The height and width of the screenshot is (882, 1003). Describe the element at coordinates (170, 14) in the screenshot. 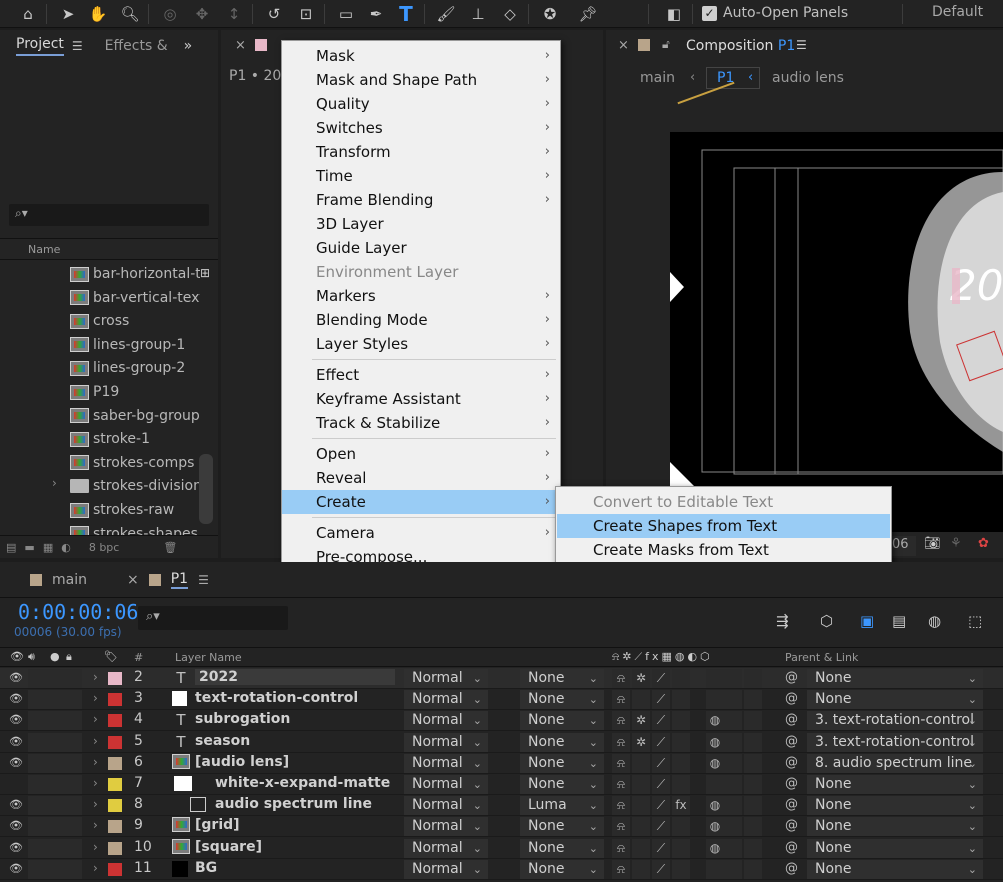

I see `orbit-camera-icon: ◎` at that location.